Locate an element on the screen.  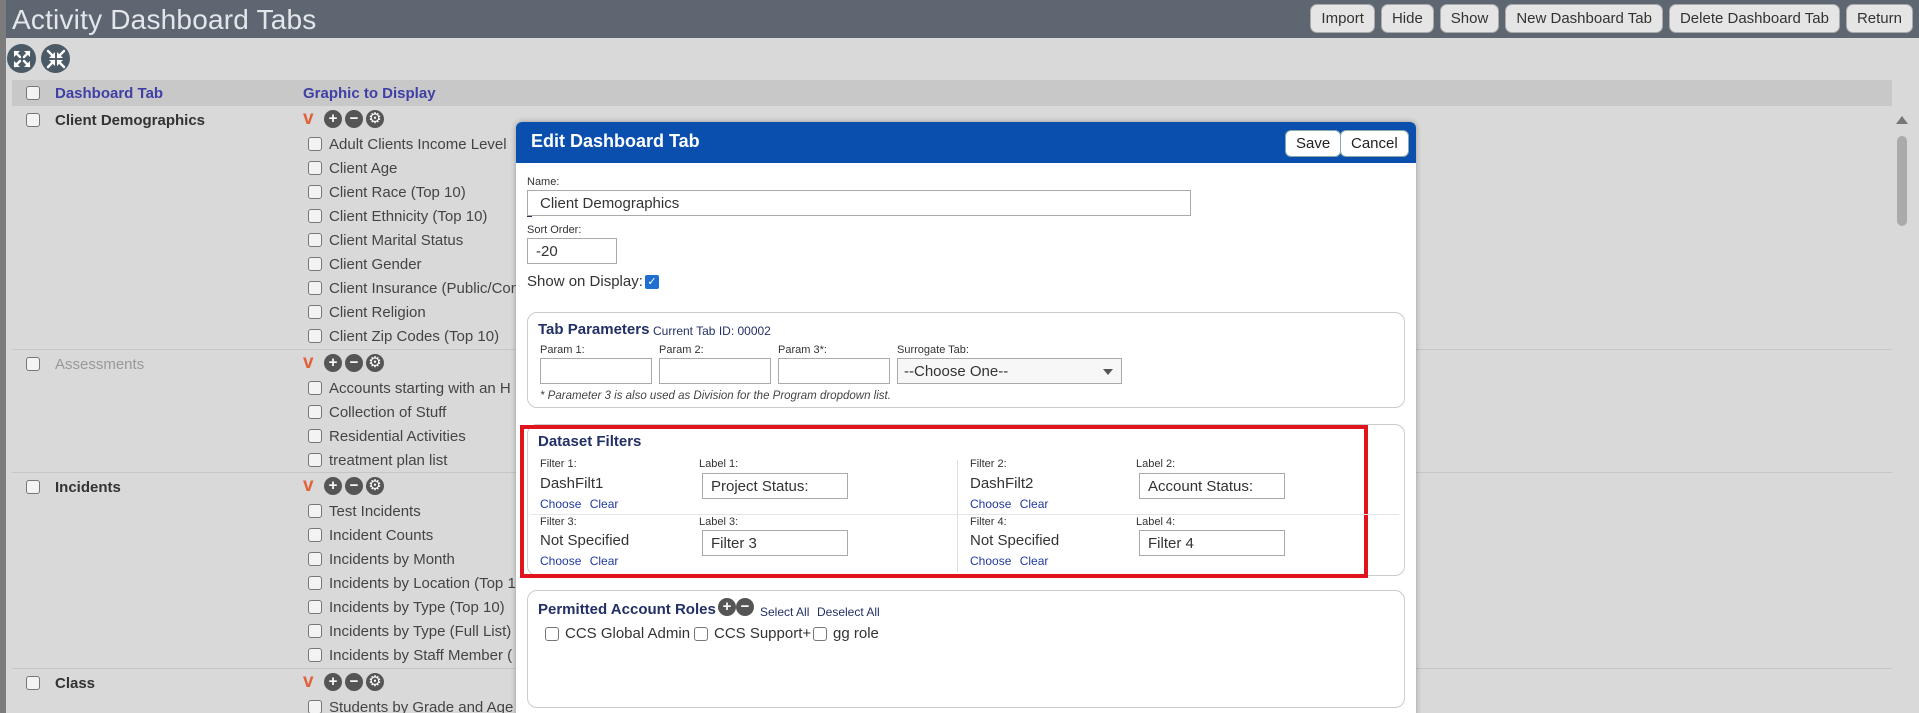
filter-2-choose-link: Choose is located at coordinates (990, 504).